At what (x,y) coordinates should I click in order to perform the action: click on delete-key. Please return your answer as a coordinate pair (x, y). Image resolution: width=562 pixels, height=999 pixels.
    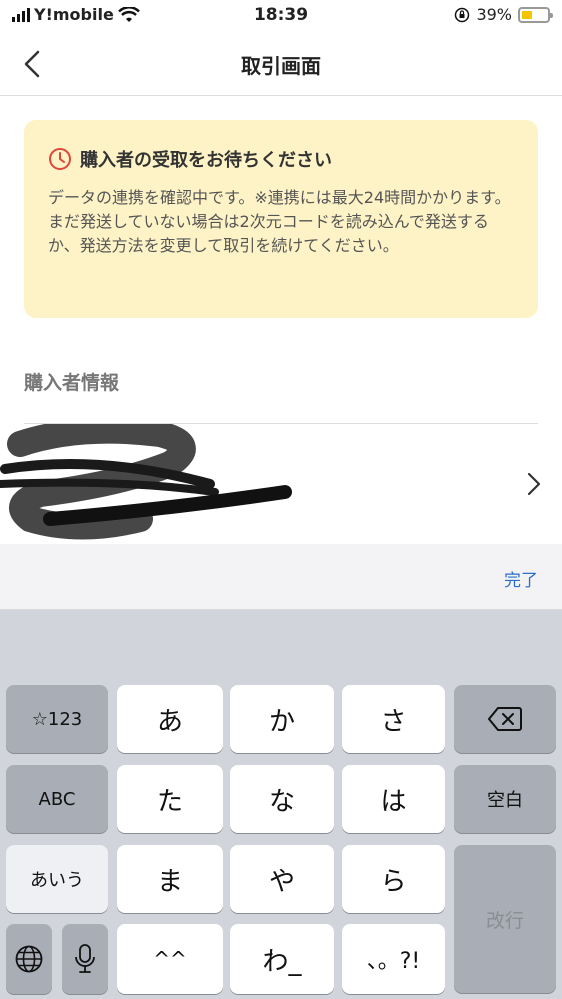
    Looking at the image, I should click on (505, 719).